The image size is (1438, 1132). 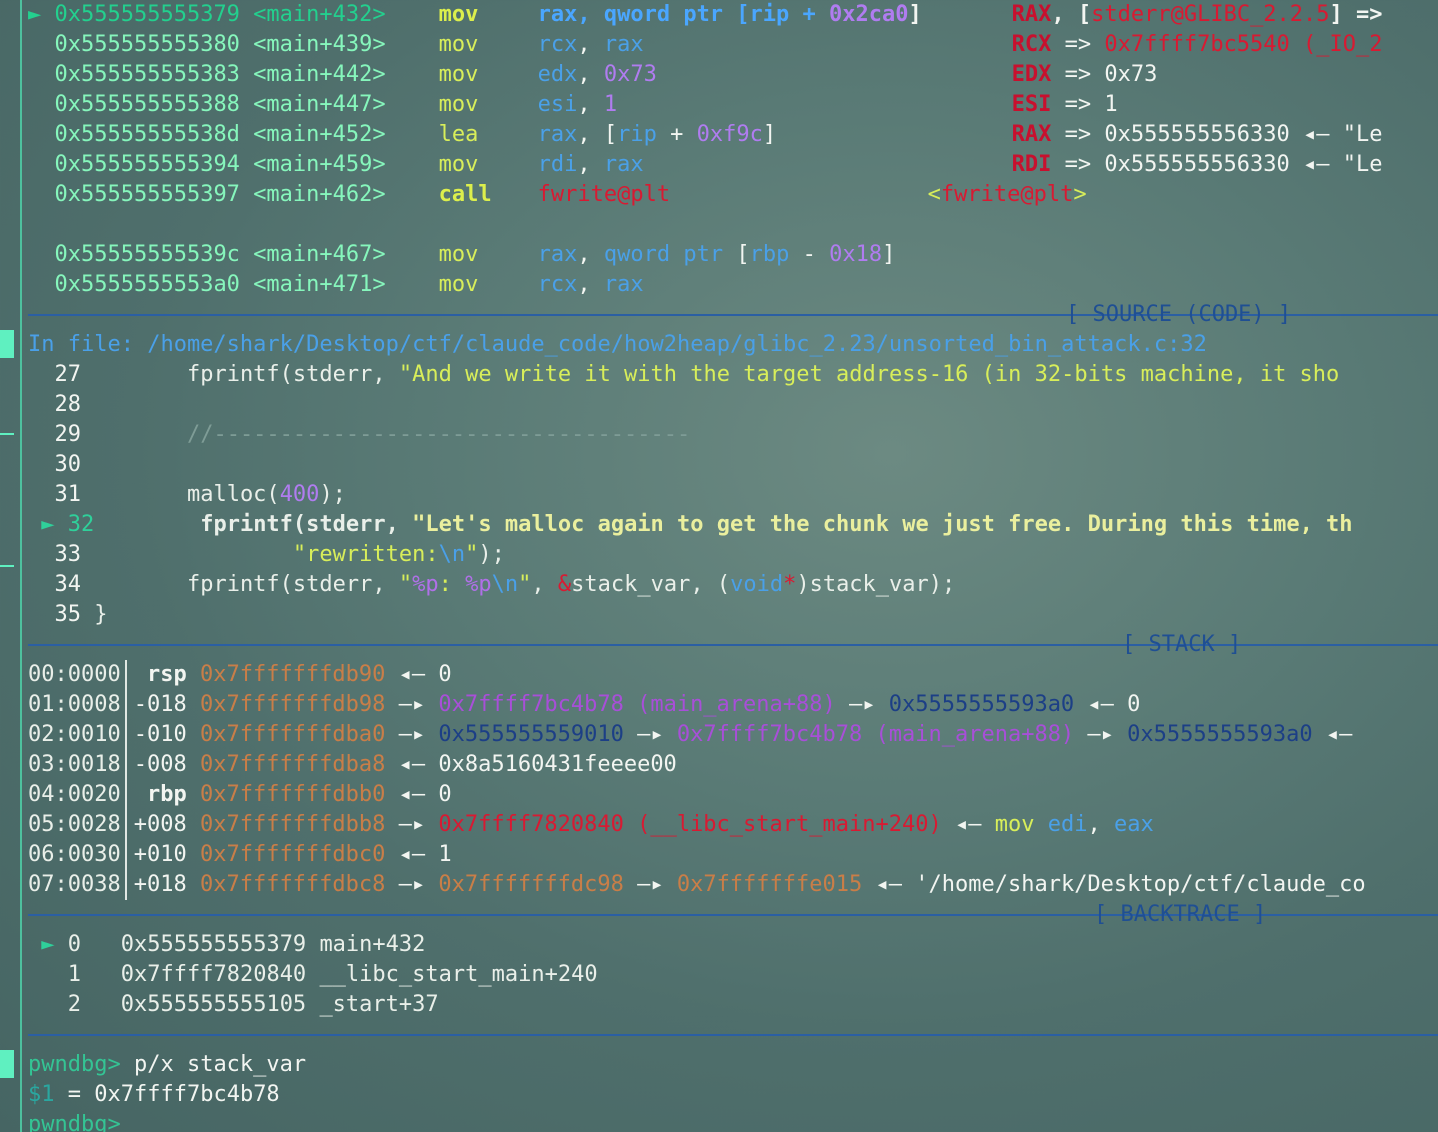 What do you see at coordinates (160, 704) in the screenshot?
I see `stack-reg: -018` at bounding box center [160, 704].